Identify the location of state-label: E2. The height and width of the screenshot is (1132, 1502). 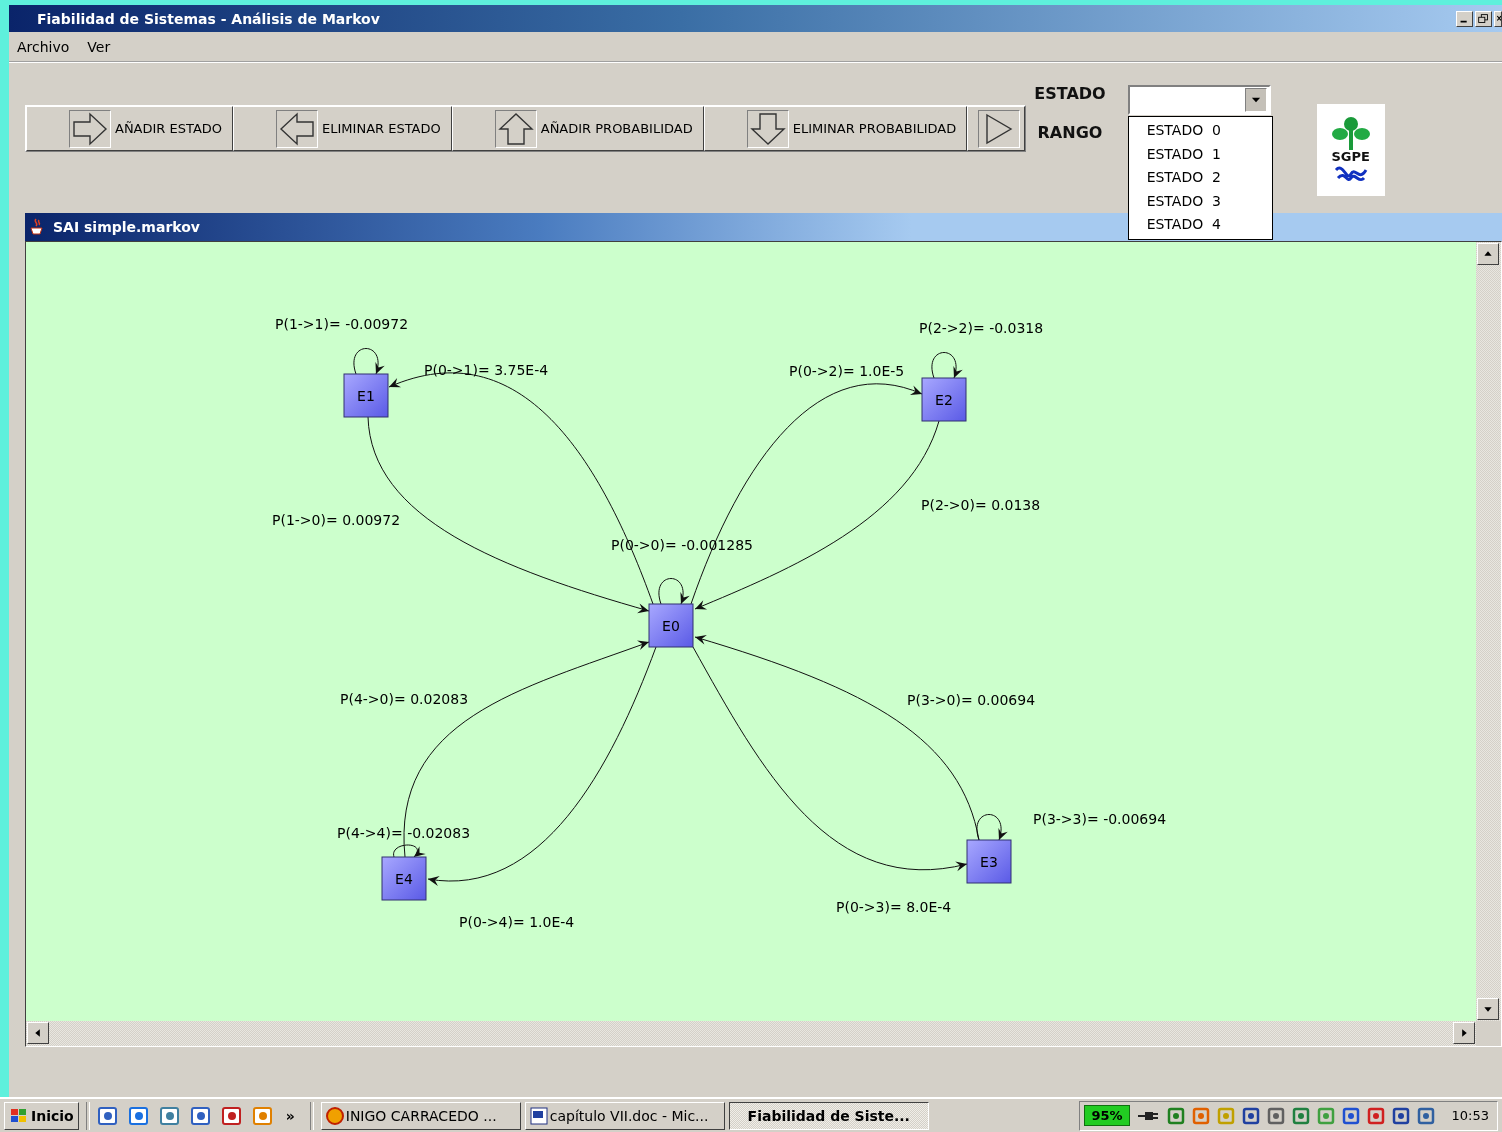
(944, 400).